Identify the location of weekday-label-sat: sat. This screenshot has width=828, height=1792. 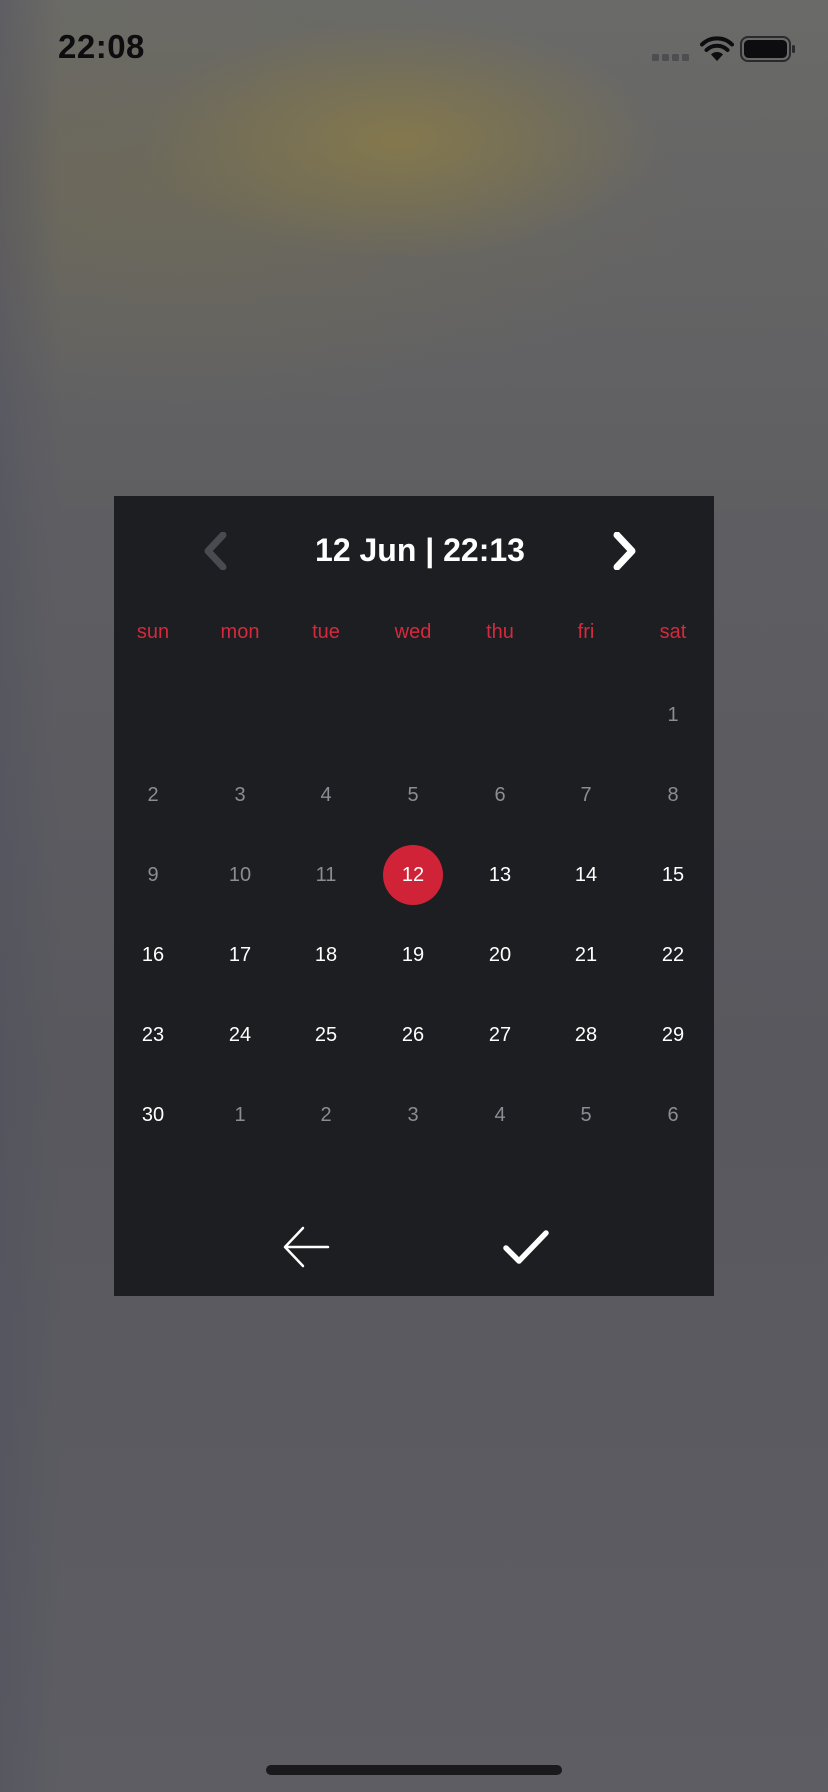
(673, 632).